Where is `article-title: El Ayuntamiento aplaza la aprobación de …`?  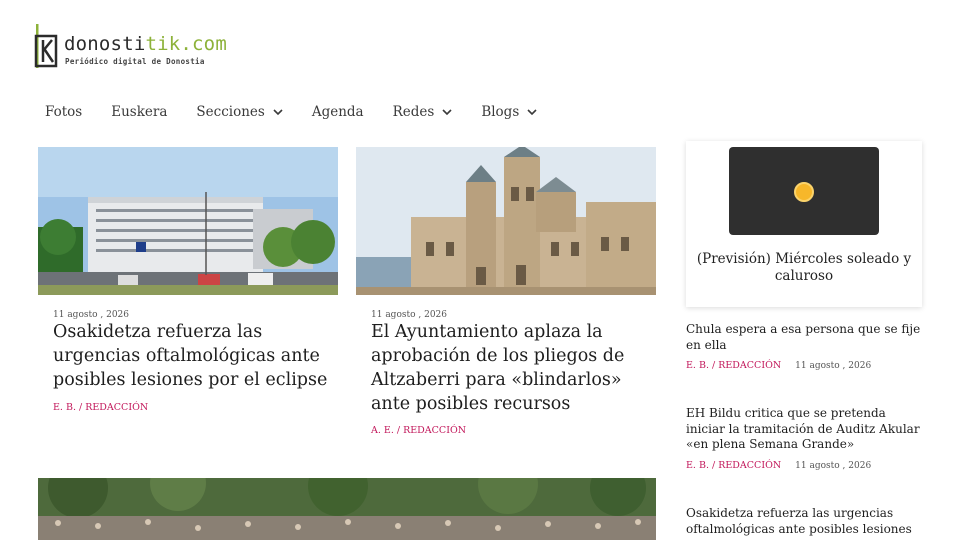 article-title: El Ayuntamiento aplaza la aprobación de … is located at coordinates (501, 368).